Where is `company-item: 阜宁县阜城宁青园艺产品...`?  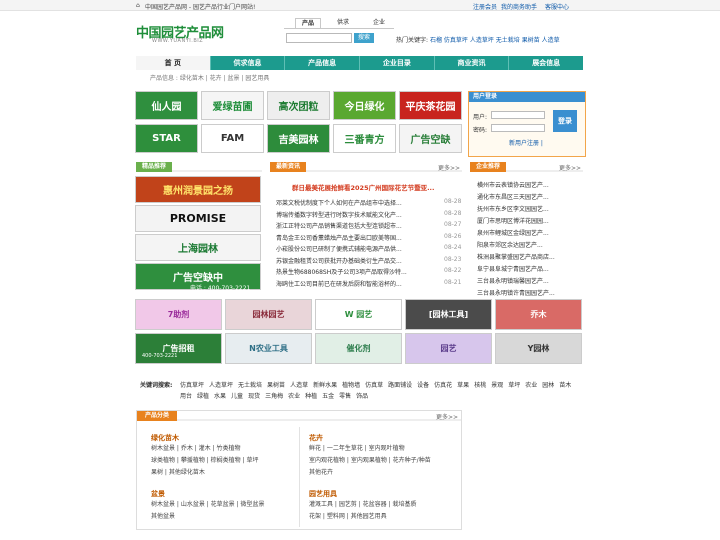 company-item: 阜宁县阜城宁青园艺产品... is located at coordinates (513, 268).